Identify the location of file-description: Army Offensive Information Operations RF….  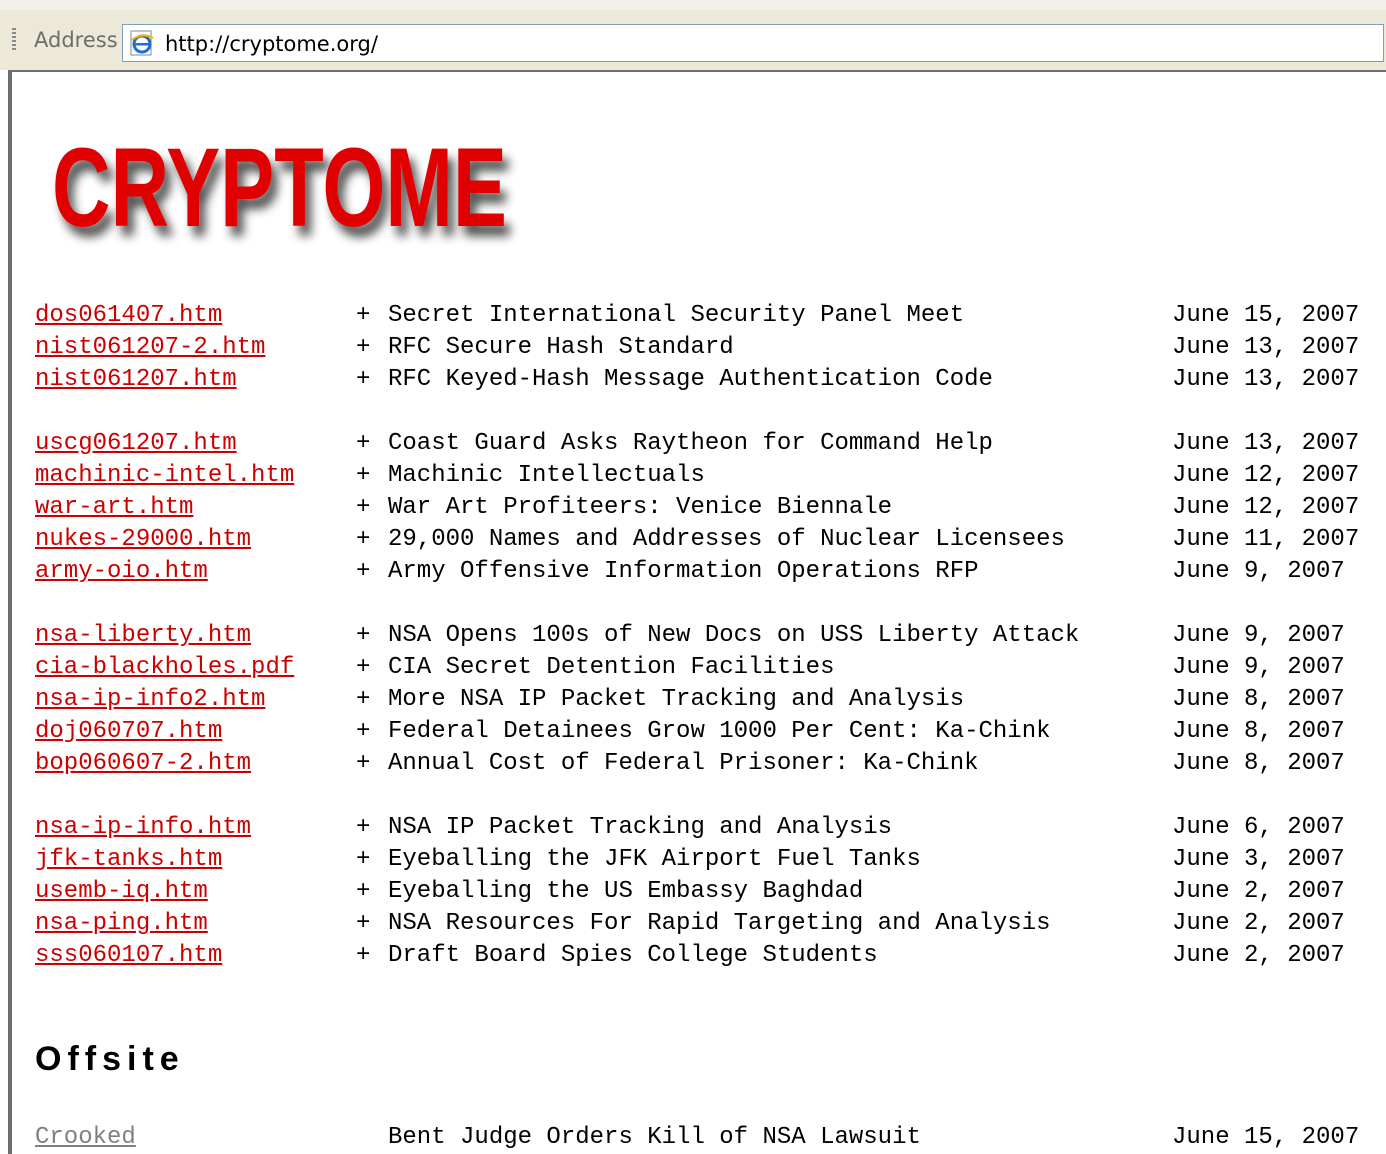
(683, 571).